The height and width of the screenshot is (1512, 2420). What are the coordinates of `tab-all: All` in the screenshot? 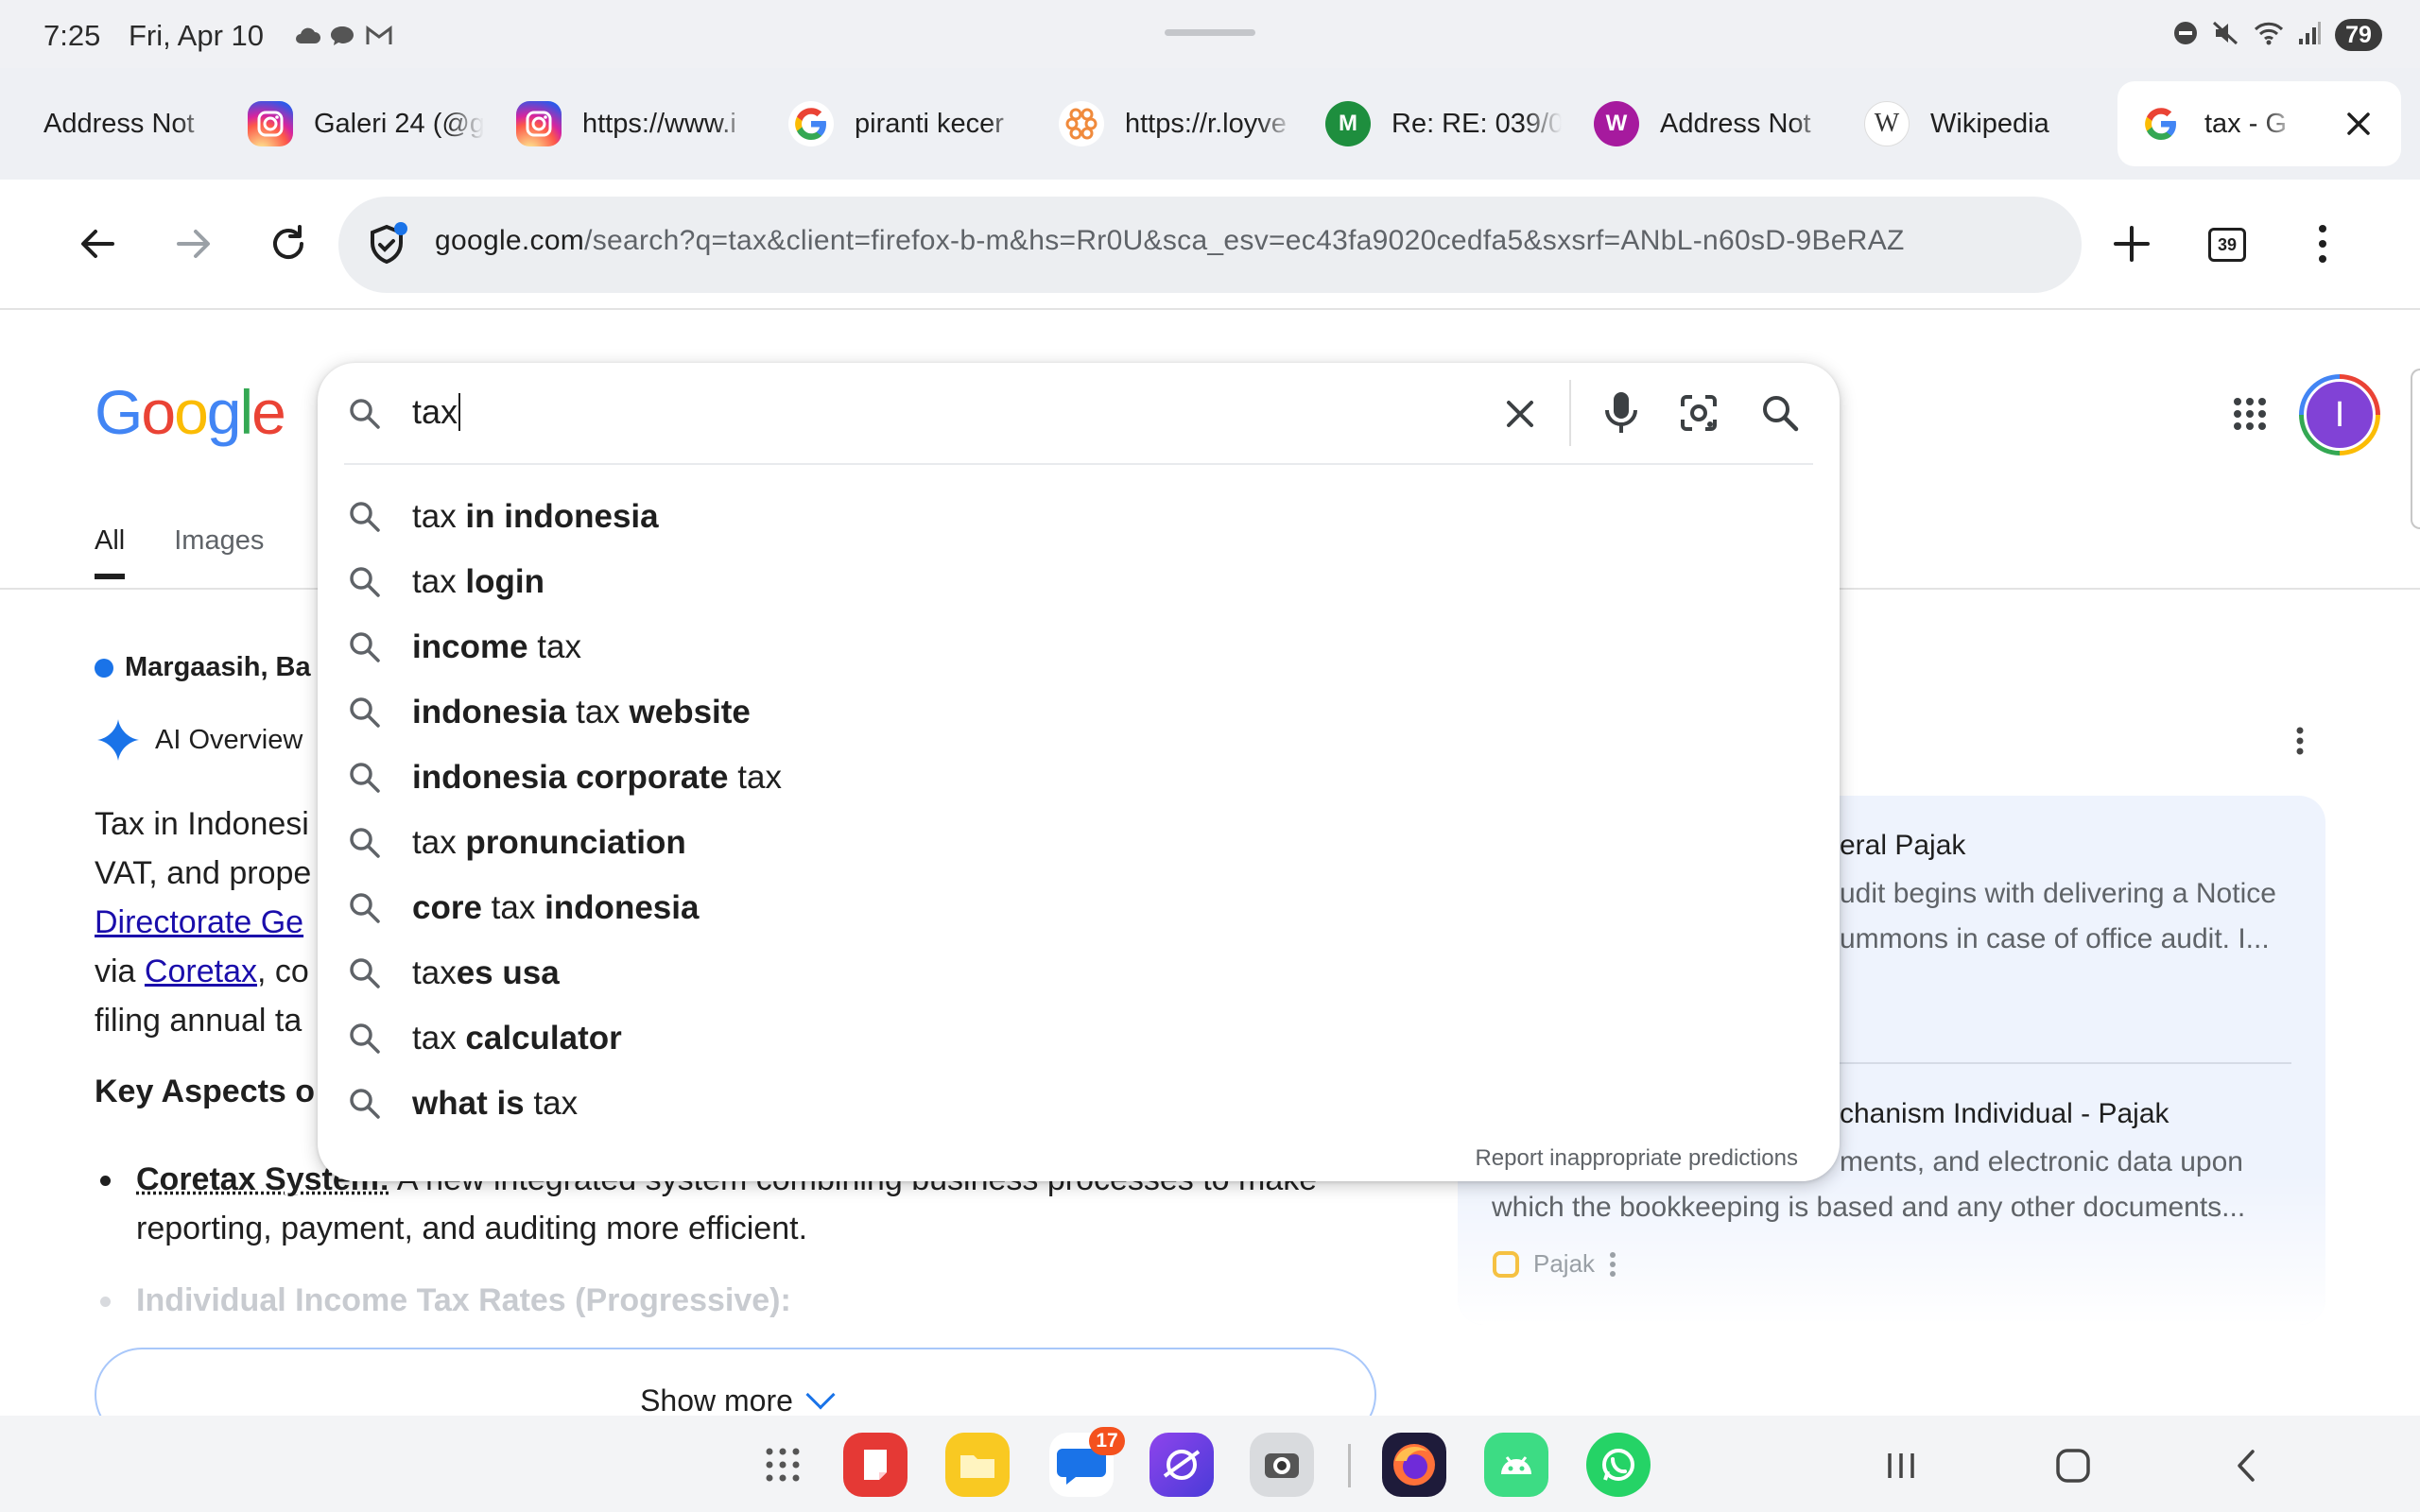 It's located at (111, 552).